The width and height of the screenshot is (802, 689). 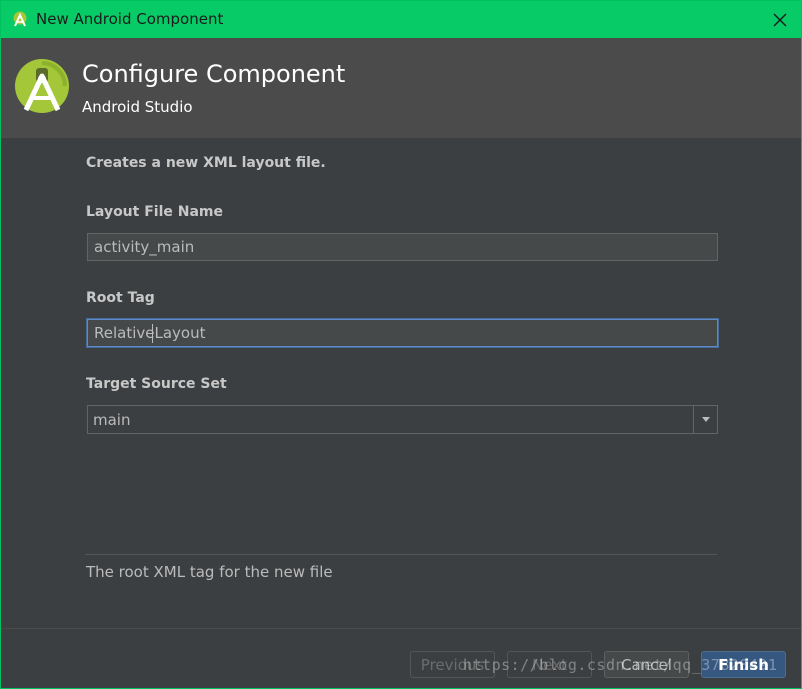 I want to click on target-source-set-value: main, so click(x=112, y=420).